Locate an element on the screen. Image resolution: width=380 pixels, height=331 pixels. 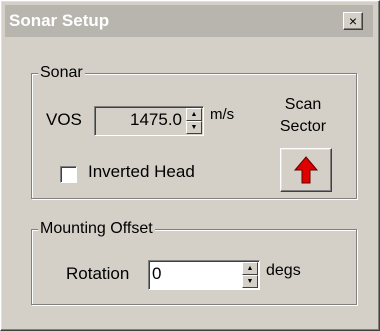
scan-sector-label: Scan Sector is located at coordinates (303, 116).